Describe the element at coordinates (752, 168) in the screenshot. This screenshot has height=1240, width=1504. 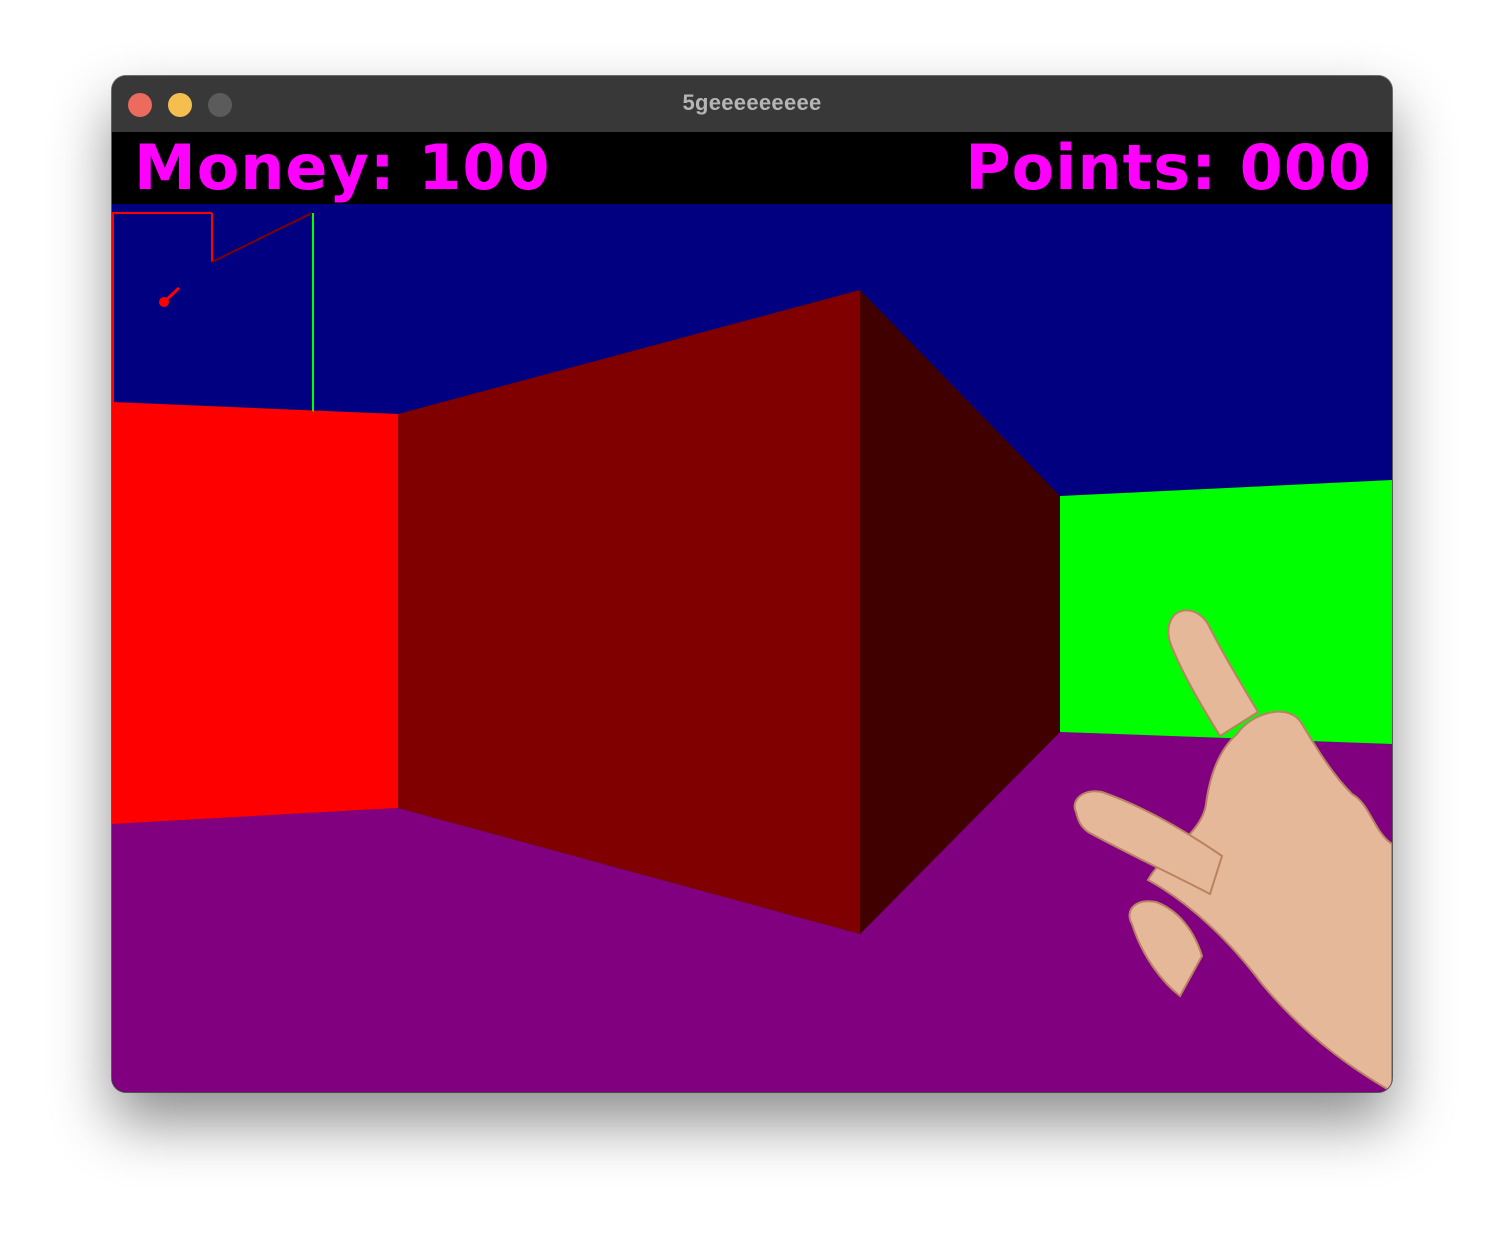
I see `hud-bar: Money: 100 Points: 000` at that location.